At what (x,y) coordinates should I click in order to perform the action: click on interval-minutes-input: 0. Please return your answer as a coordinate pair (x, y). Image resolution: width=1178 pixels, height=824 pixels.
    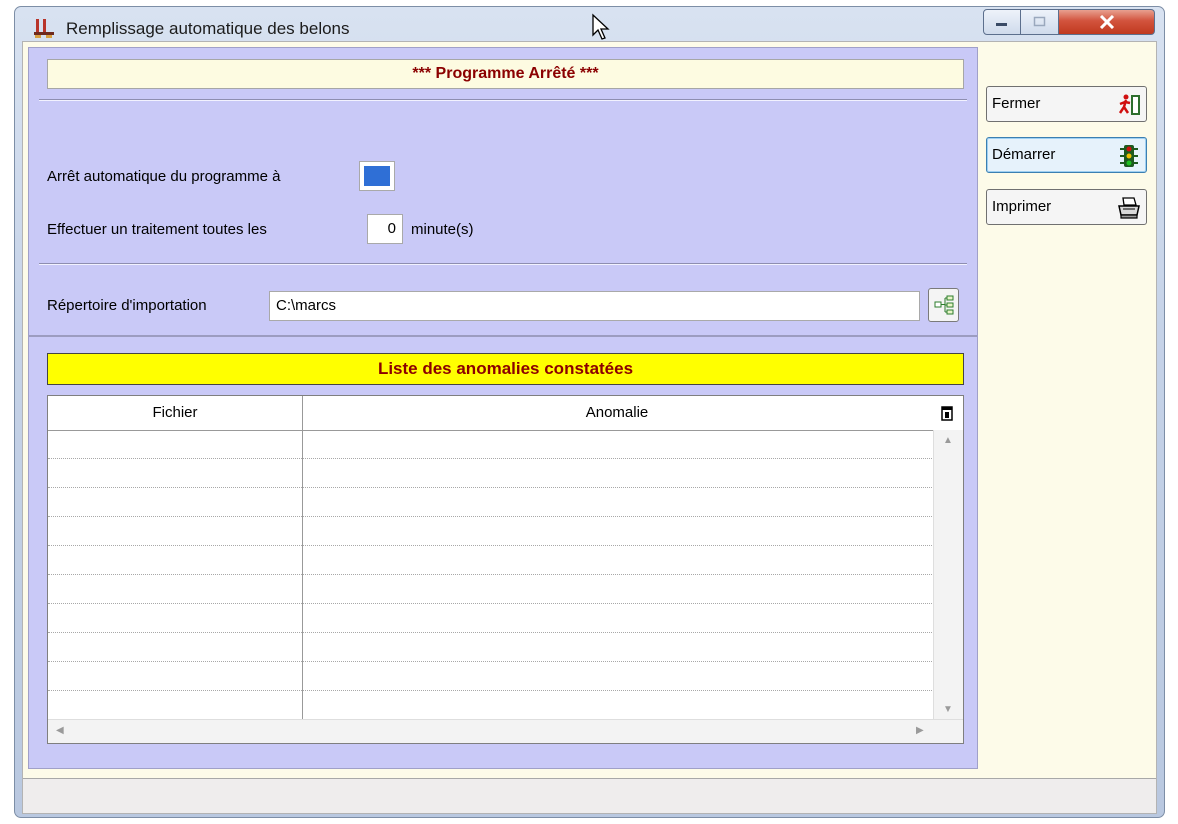
    Looking at the image, I should click on (385, 229).